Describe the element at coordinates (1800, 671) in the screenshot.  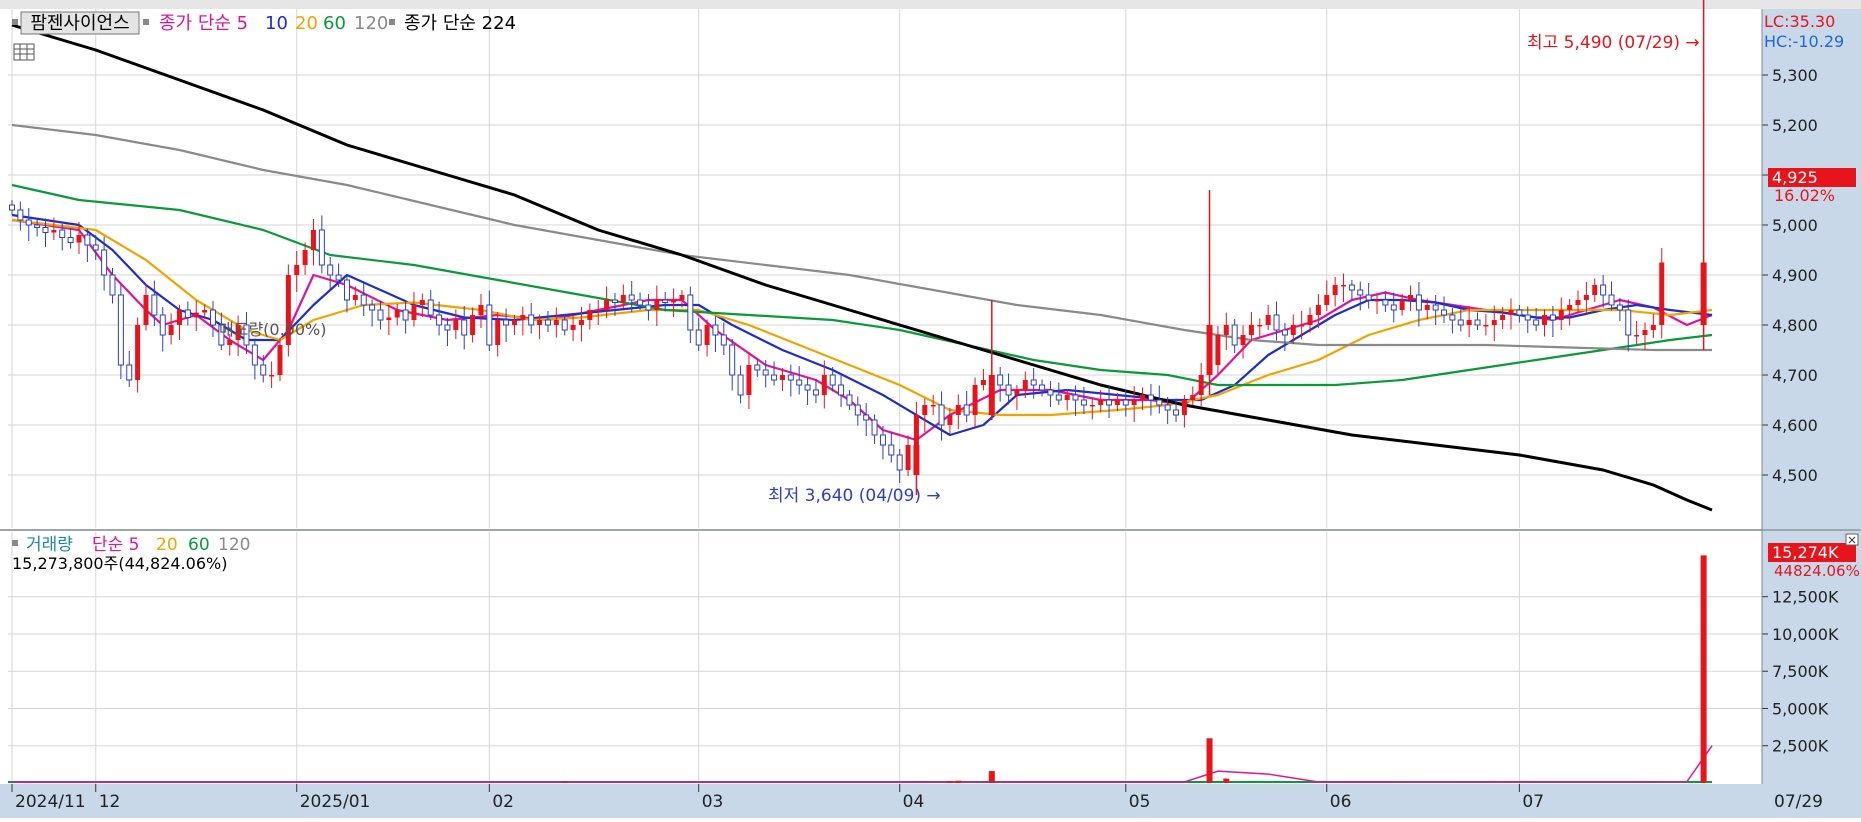
I see `volume-tick-label: 7,500K` at that location.